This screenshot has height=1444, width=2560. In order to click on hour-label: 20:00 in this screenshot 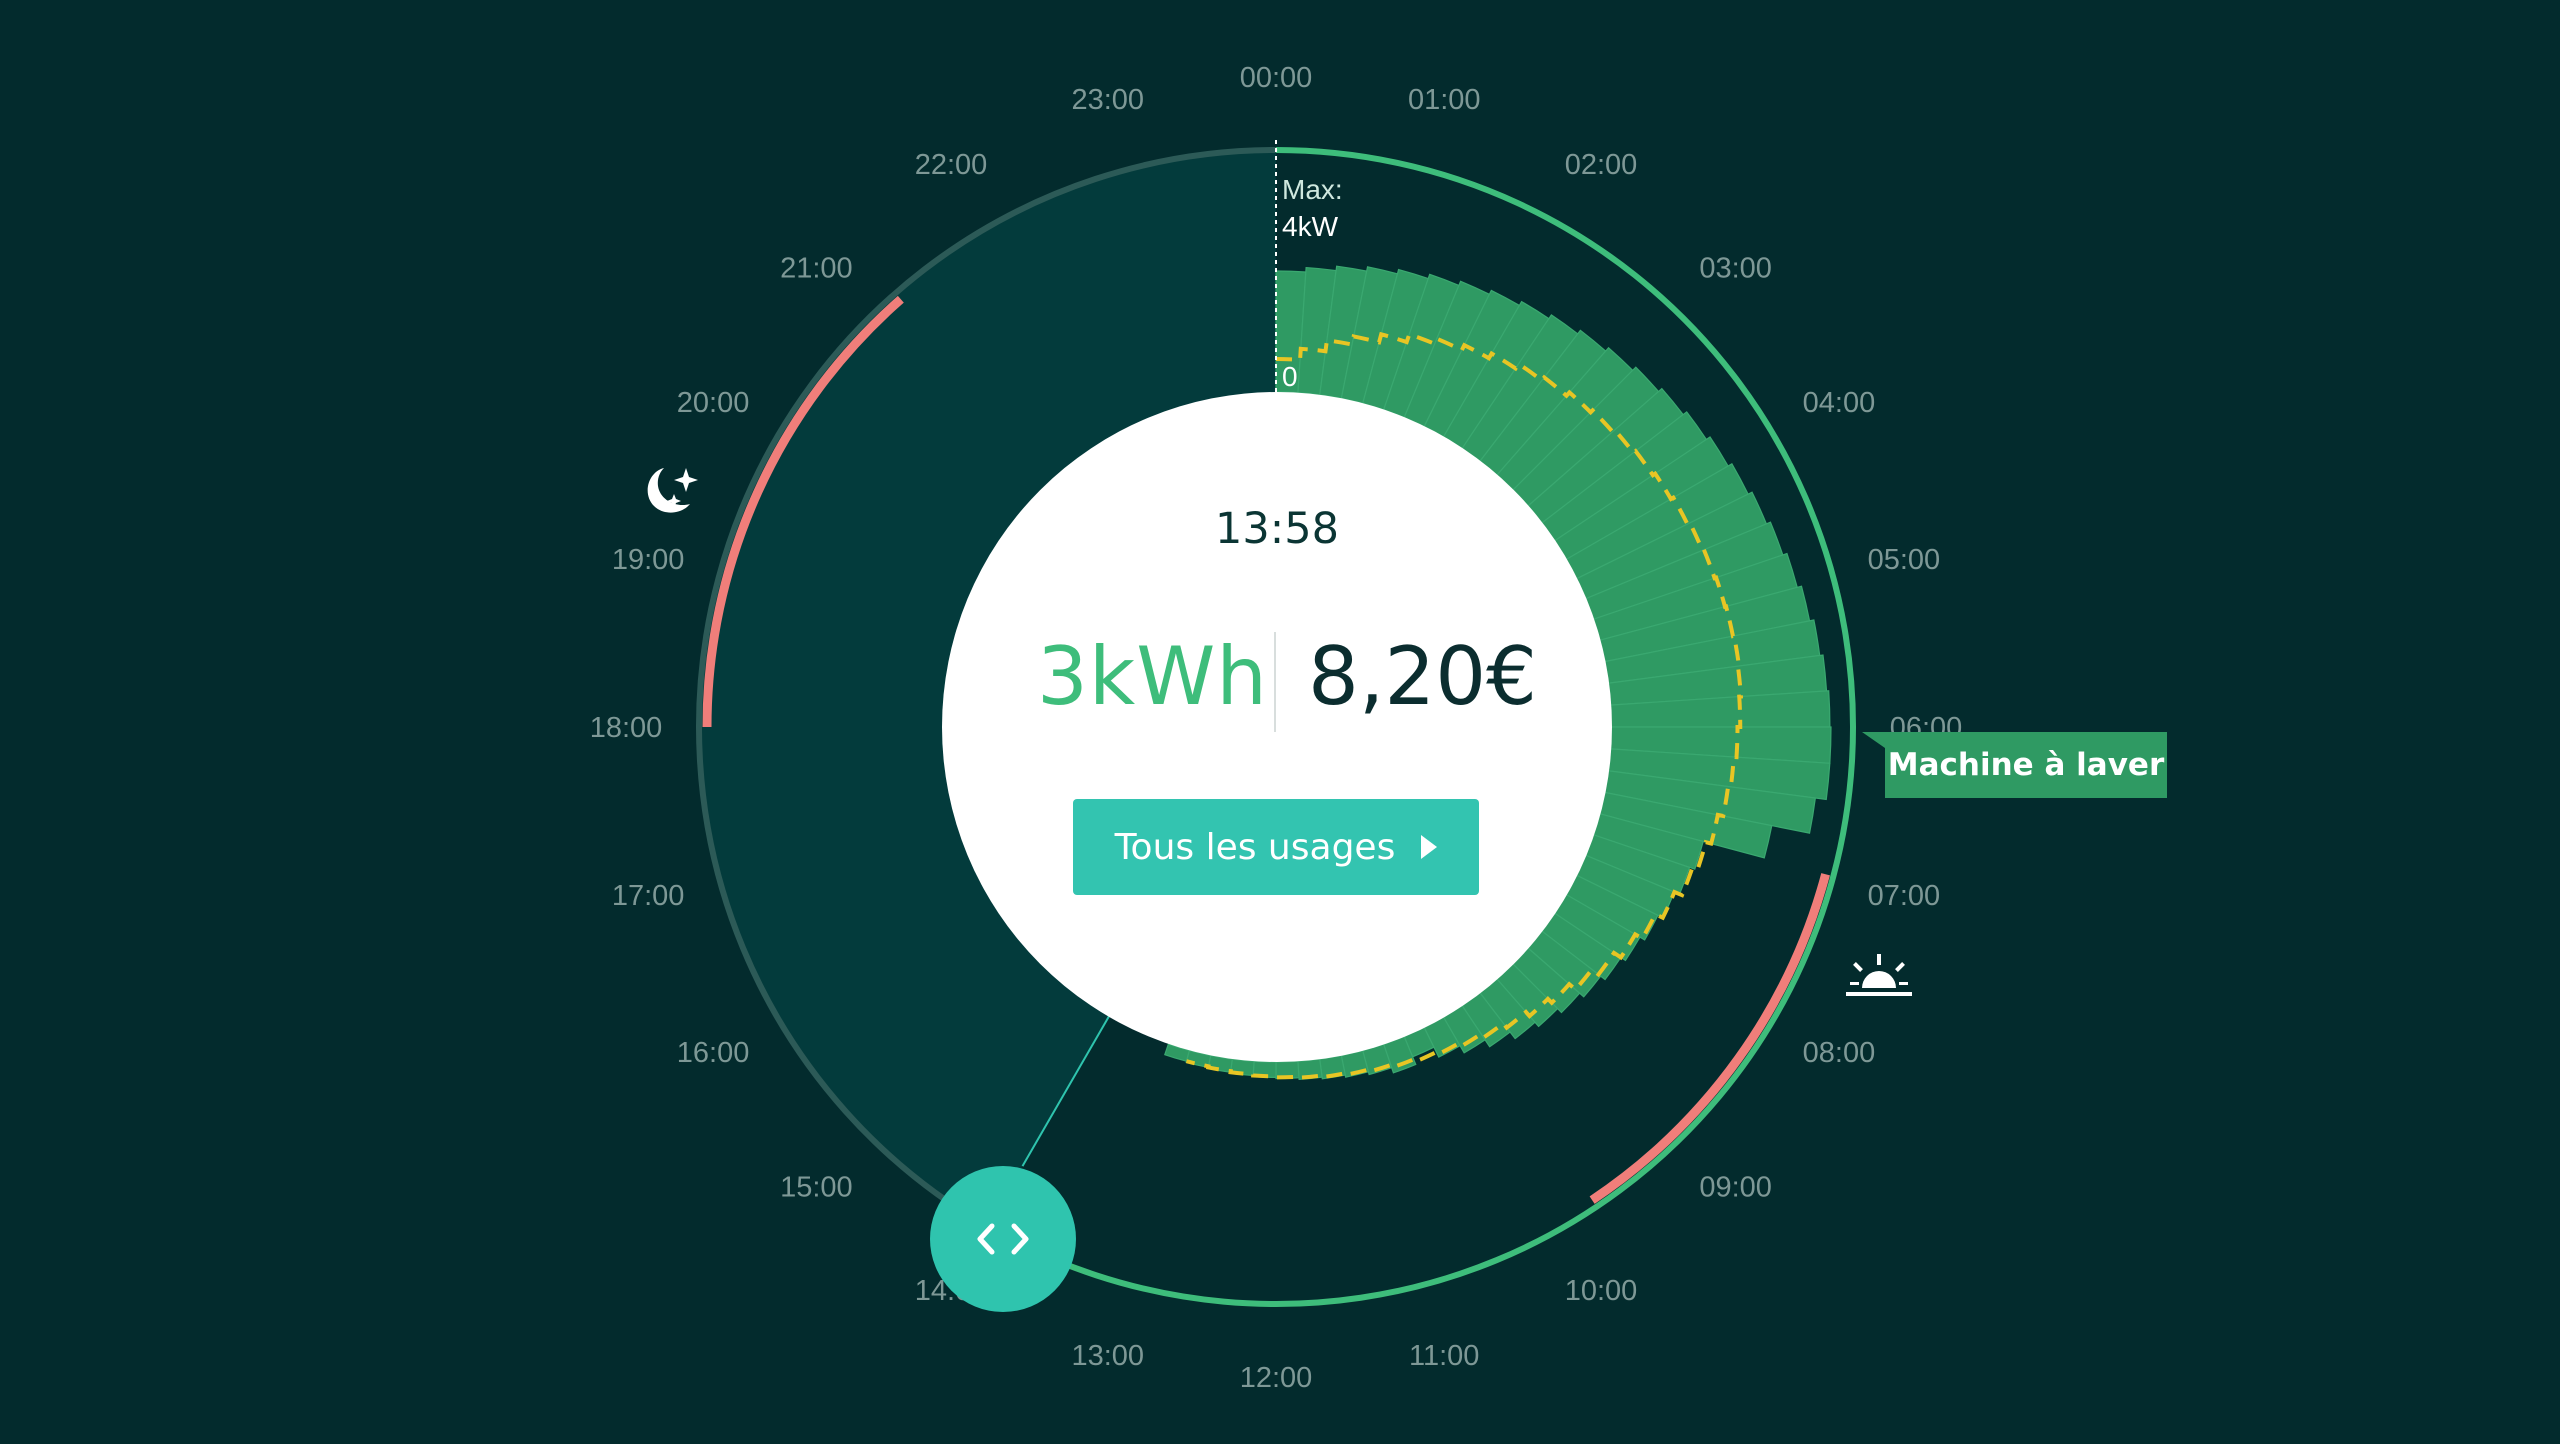, I will do `click(713, 403)`.